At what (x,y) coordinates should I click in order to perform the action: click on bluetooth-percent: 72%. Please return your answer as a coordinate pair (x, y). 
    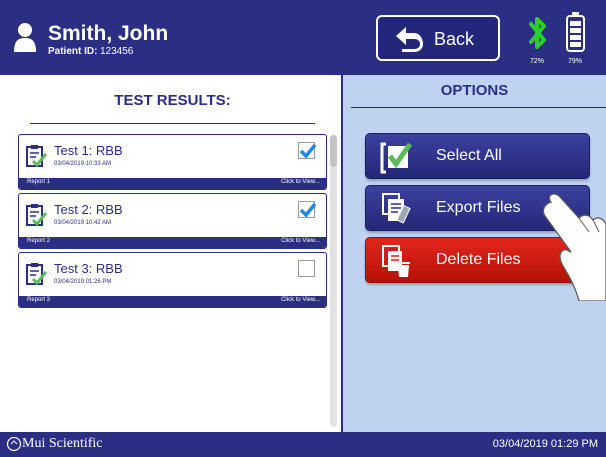
    Looking at the image, I should click on (537, 61).